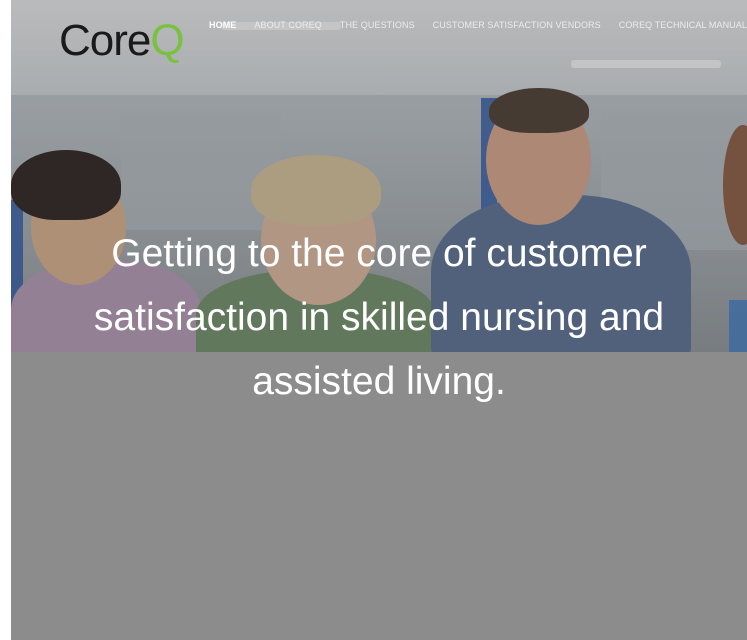 This screenshot has height=640, width=747. I want to click on logo-accent: Q, so click(167, 40).